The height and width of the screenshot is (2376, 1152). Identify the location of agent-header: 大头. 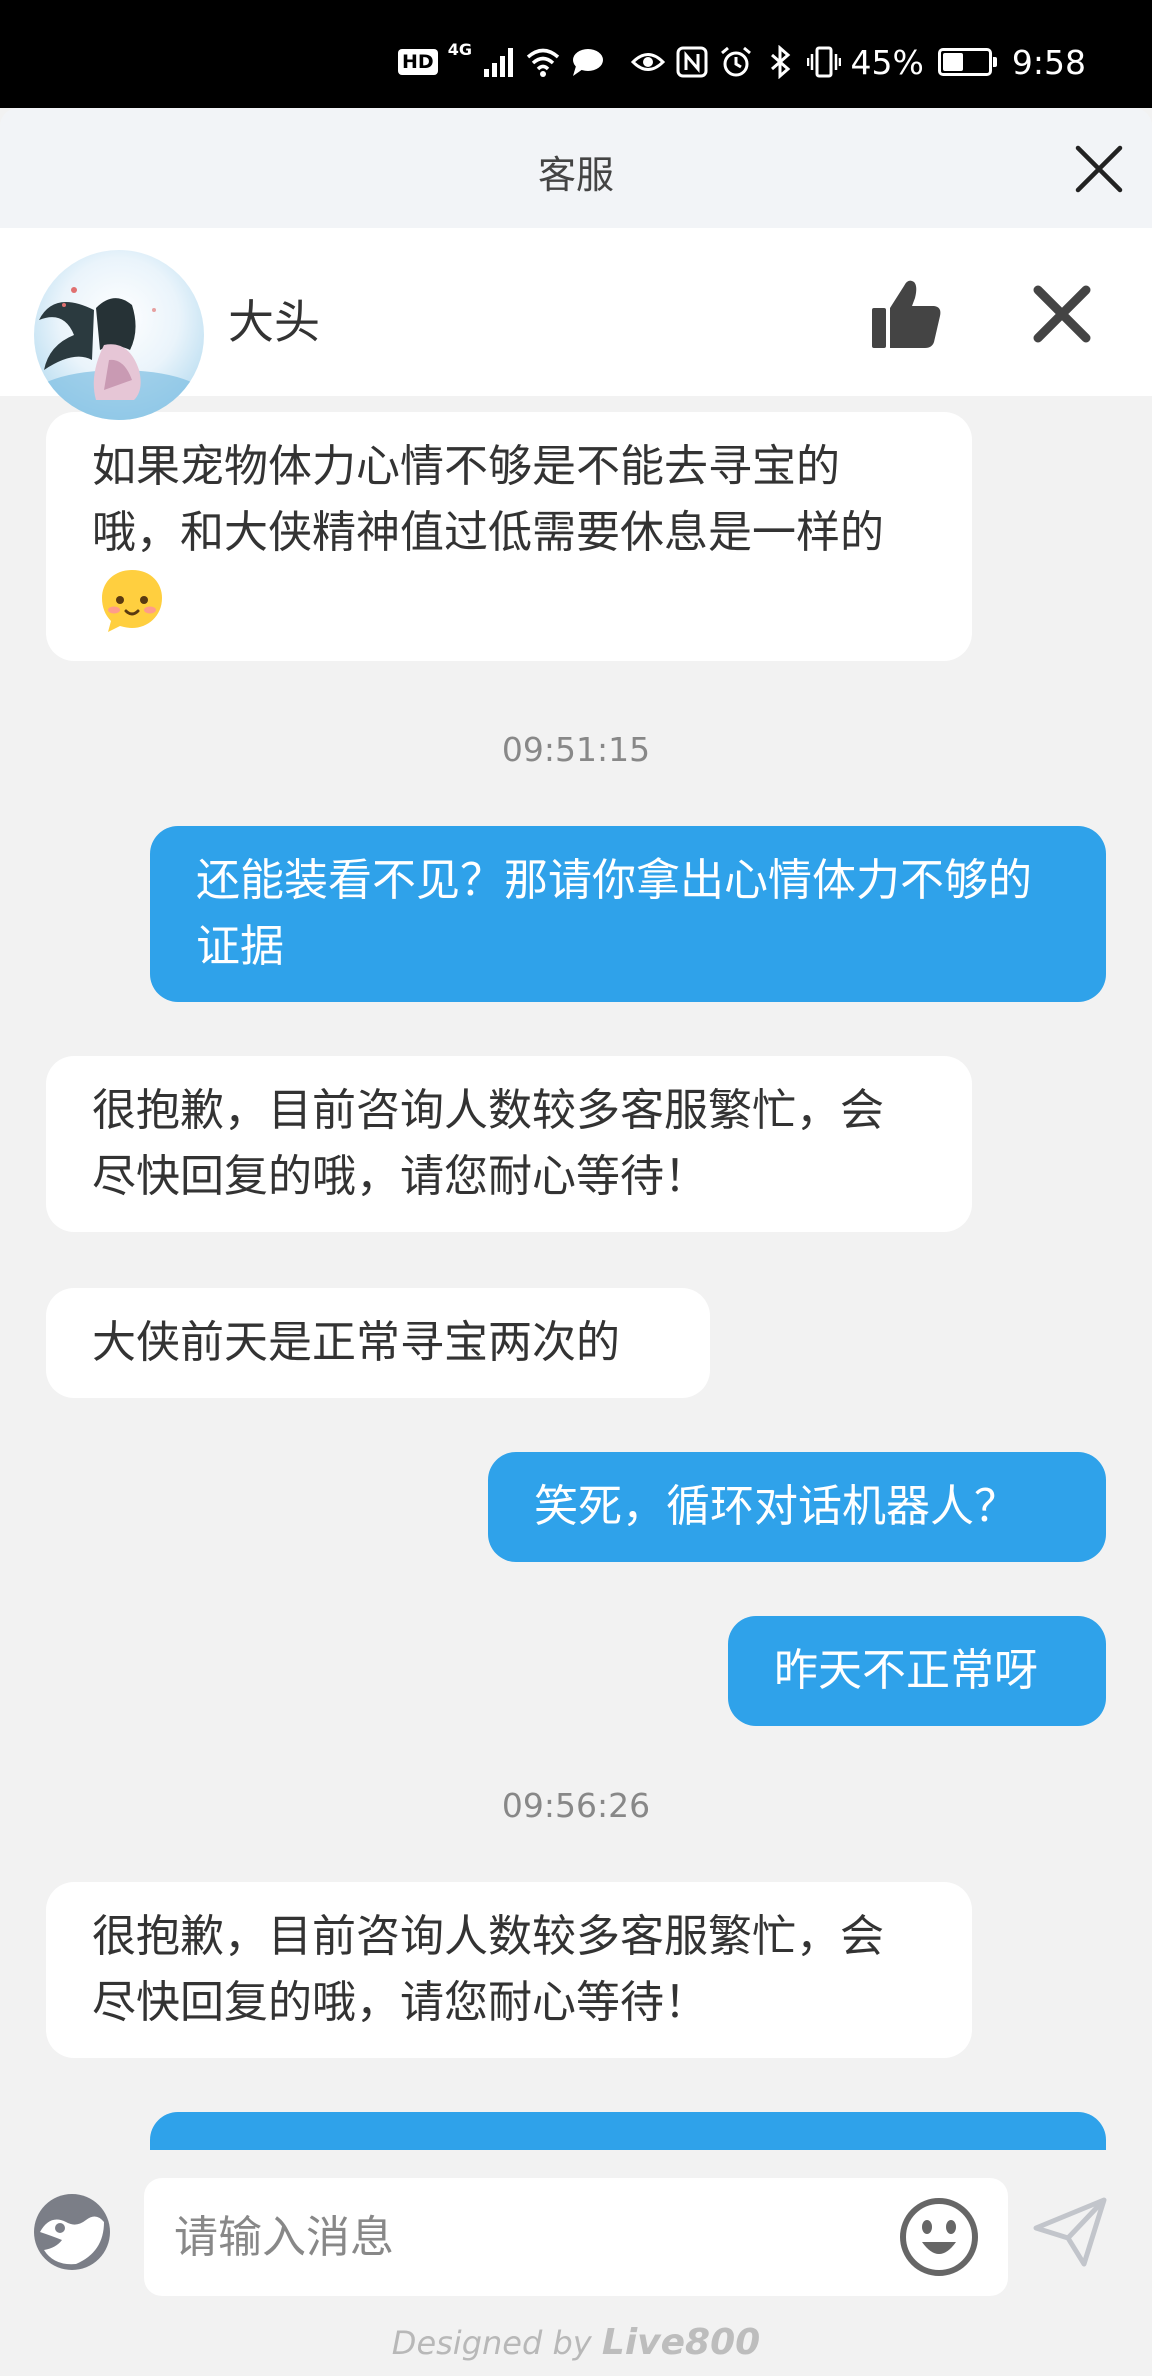
(576, 324).